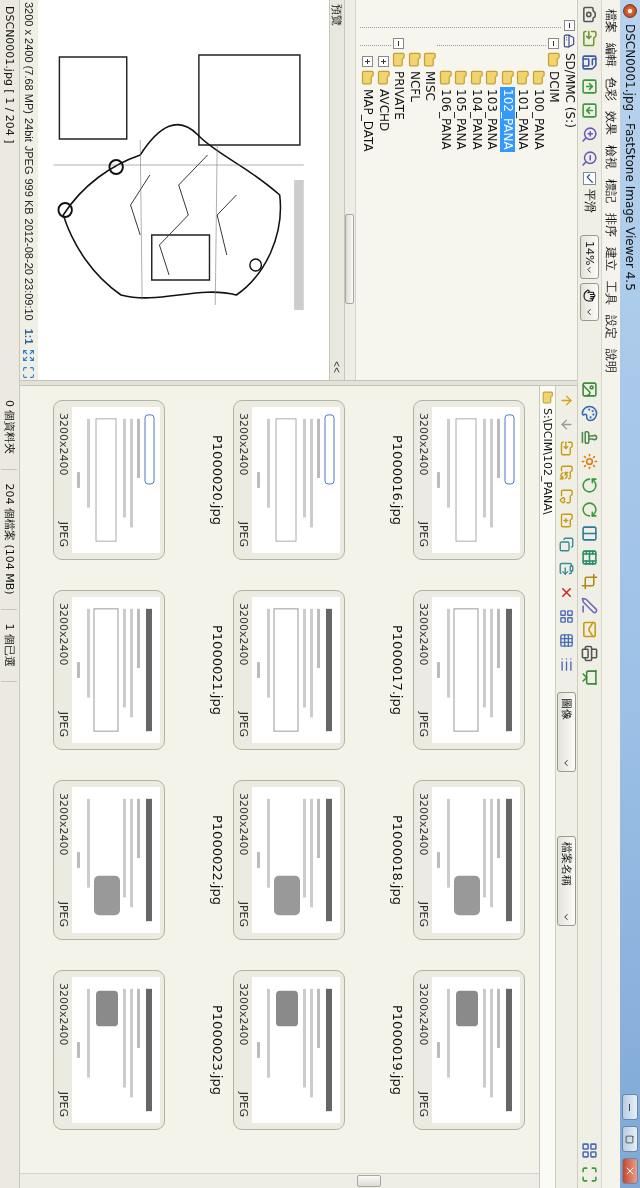 Image resolution: width=640 pixels, height=1188 pixels. I want to click on folder-item: 103_PANA, so click(492, 119).